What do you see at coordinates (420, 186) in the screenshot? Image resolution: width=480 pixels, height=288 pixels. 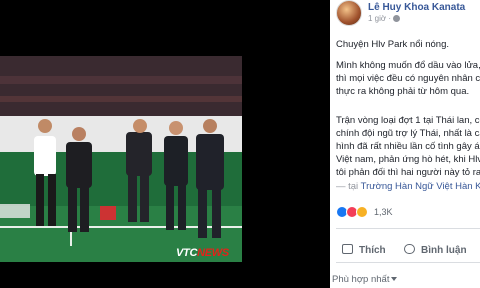 I see `location-link: Trường Hàn Ngữ Việt Hàn Ka` at bounding box center [420, 186].